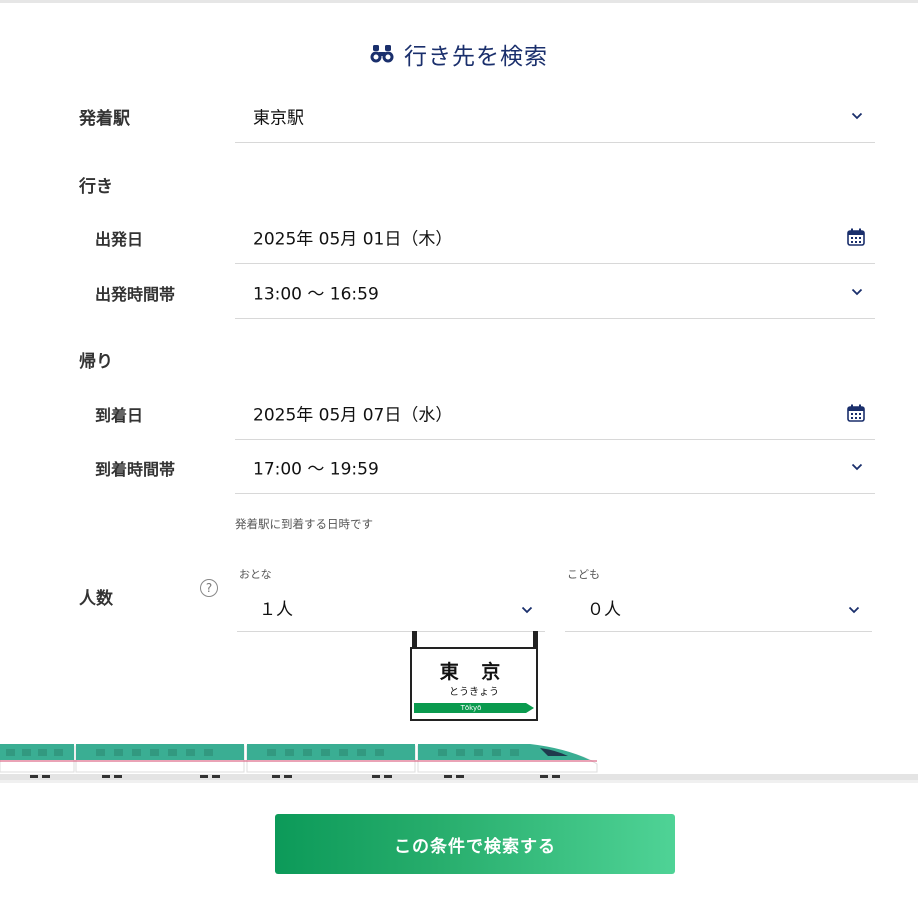 The image size is (918, 924). Describe the element at coordinates (255, 574) in the screenshot. I see `adult-caption: おとな` at that location.